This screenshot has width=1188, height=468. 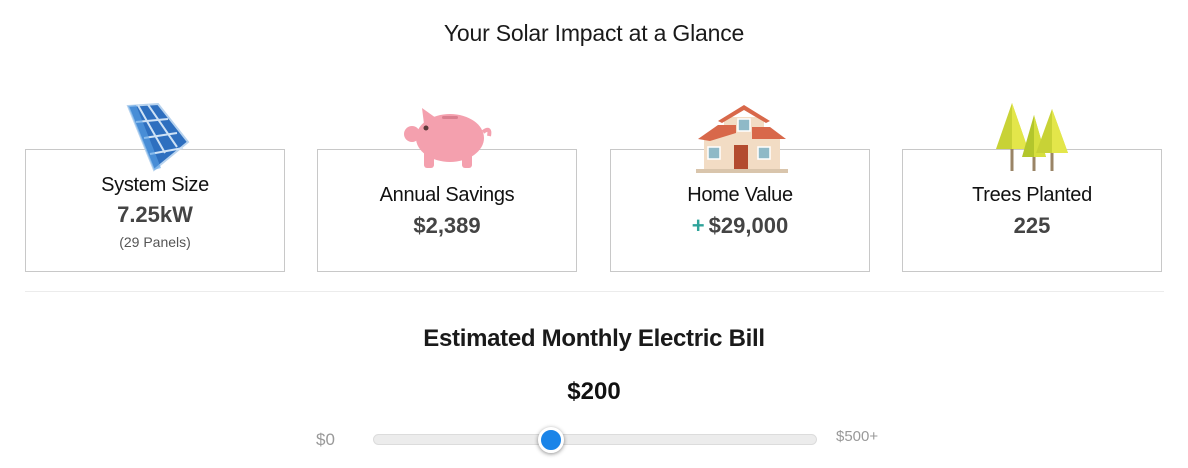 What do you see at coordinates (155, 214) in the screenshot?
I see `system-size-value: 7.25kW` at bounding box center [155, 214].